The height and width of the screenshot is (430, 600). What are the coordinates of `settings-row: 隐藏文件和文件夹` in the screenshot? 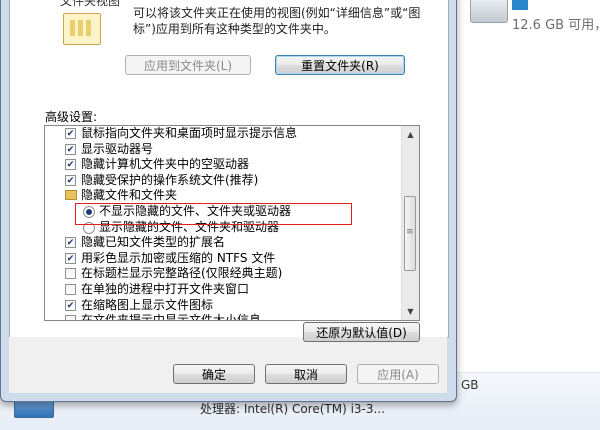 It's located at (223, 196).